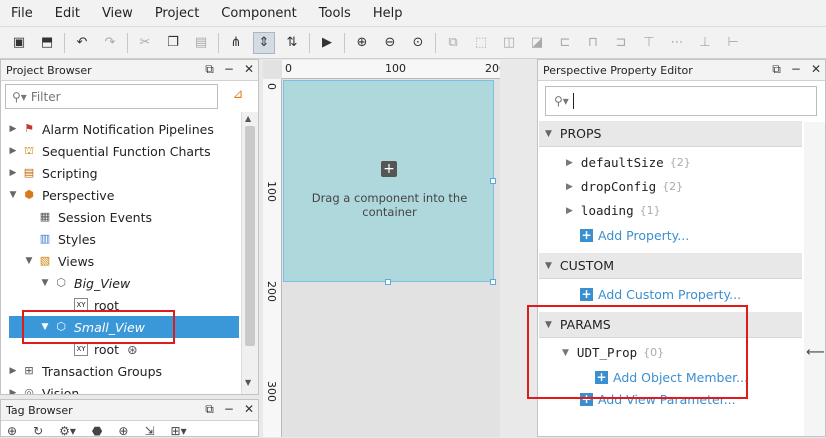 The height and width of the screenshot is (438, 826). I want to click on align-left-icon: ⊏, so click(565, 43).